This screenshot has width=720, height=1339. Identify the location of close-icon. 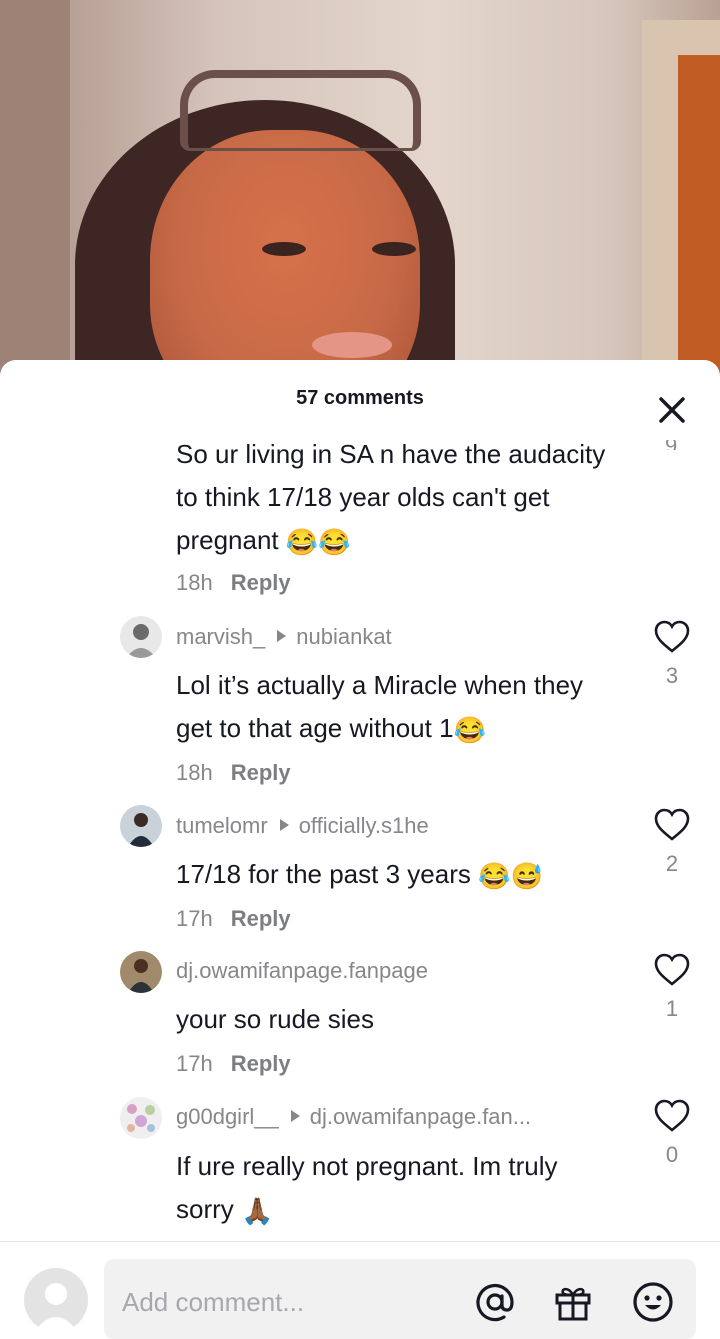
(672, 410).